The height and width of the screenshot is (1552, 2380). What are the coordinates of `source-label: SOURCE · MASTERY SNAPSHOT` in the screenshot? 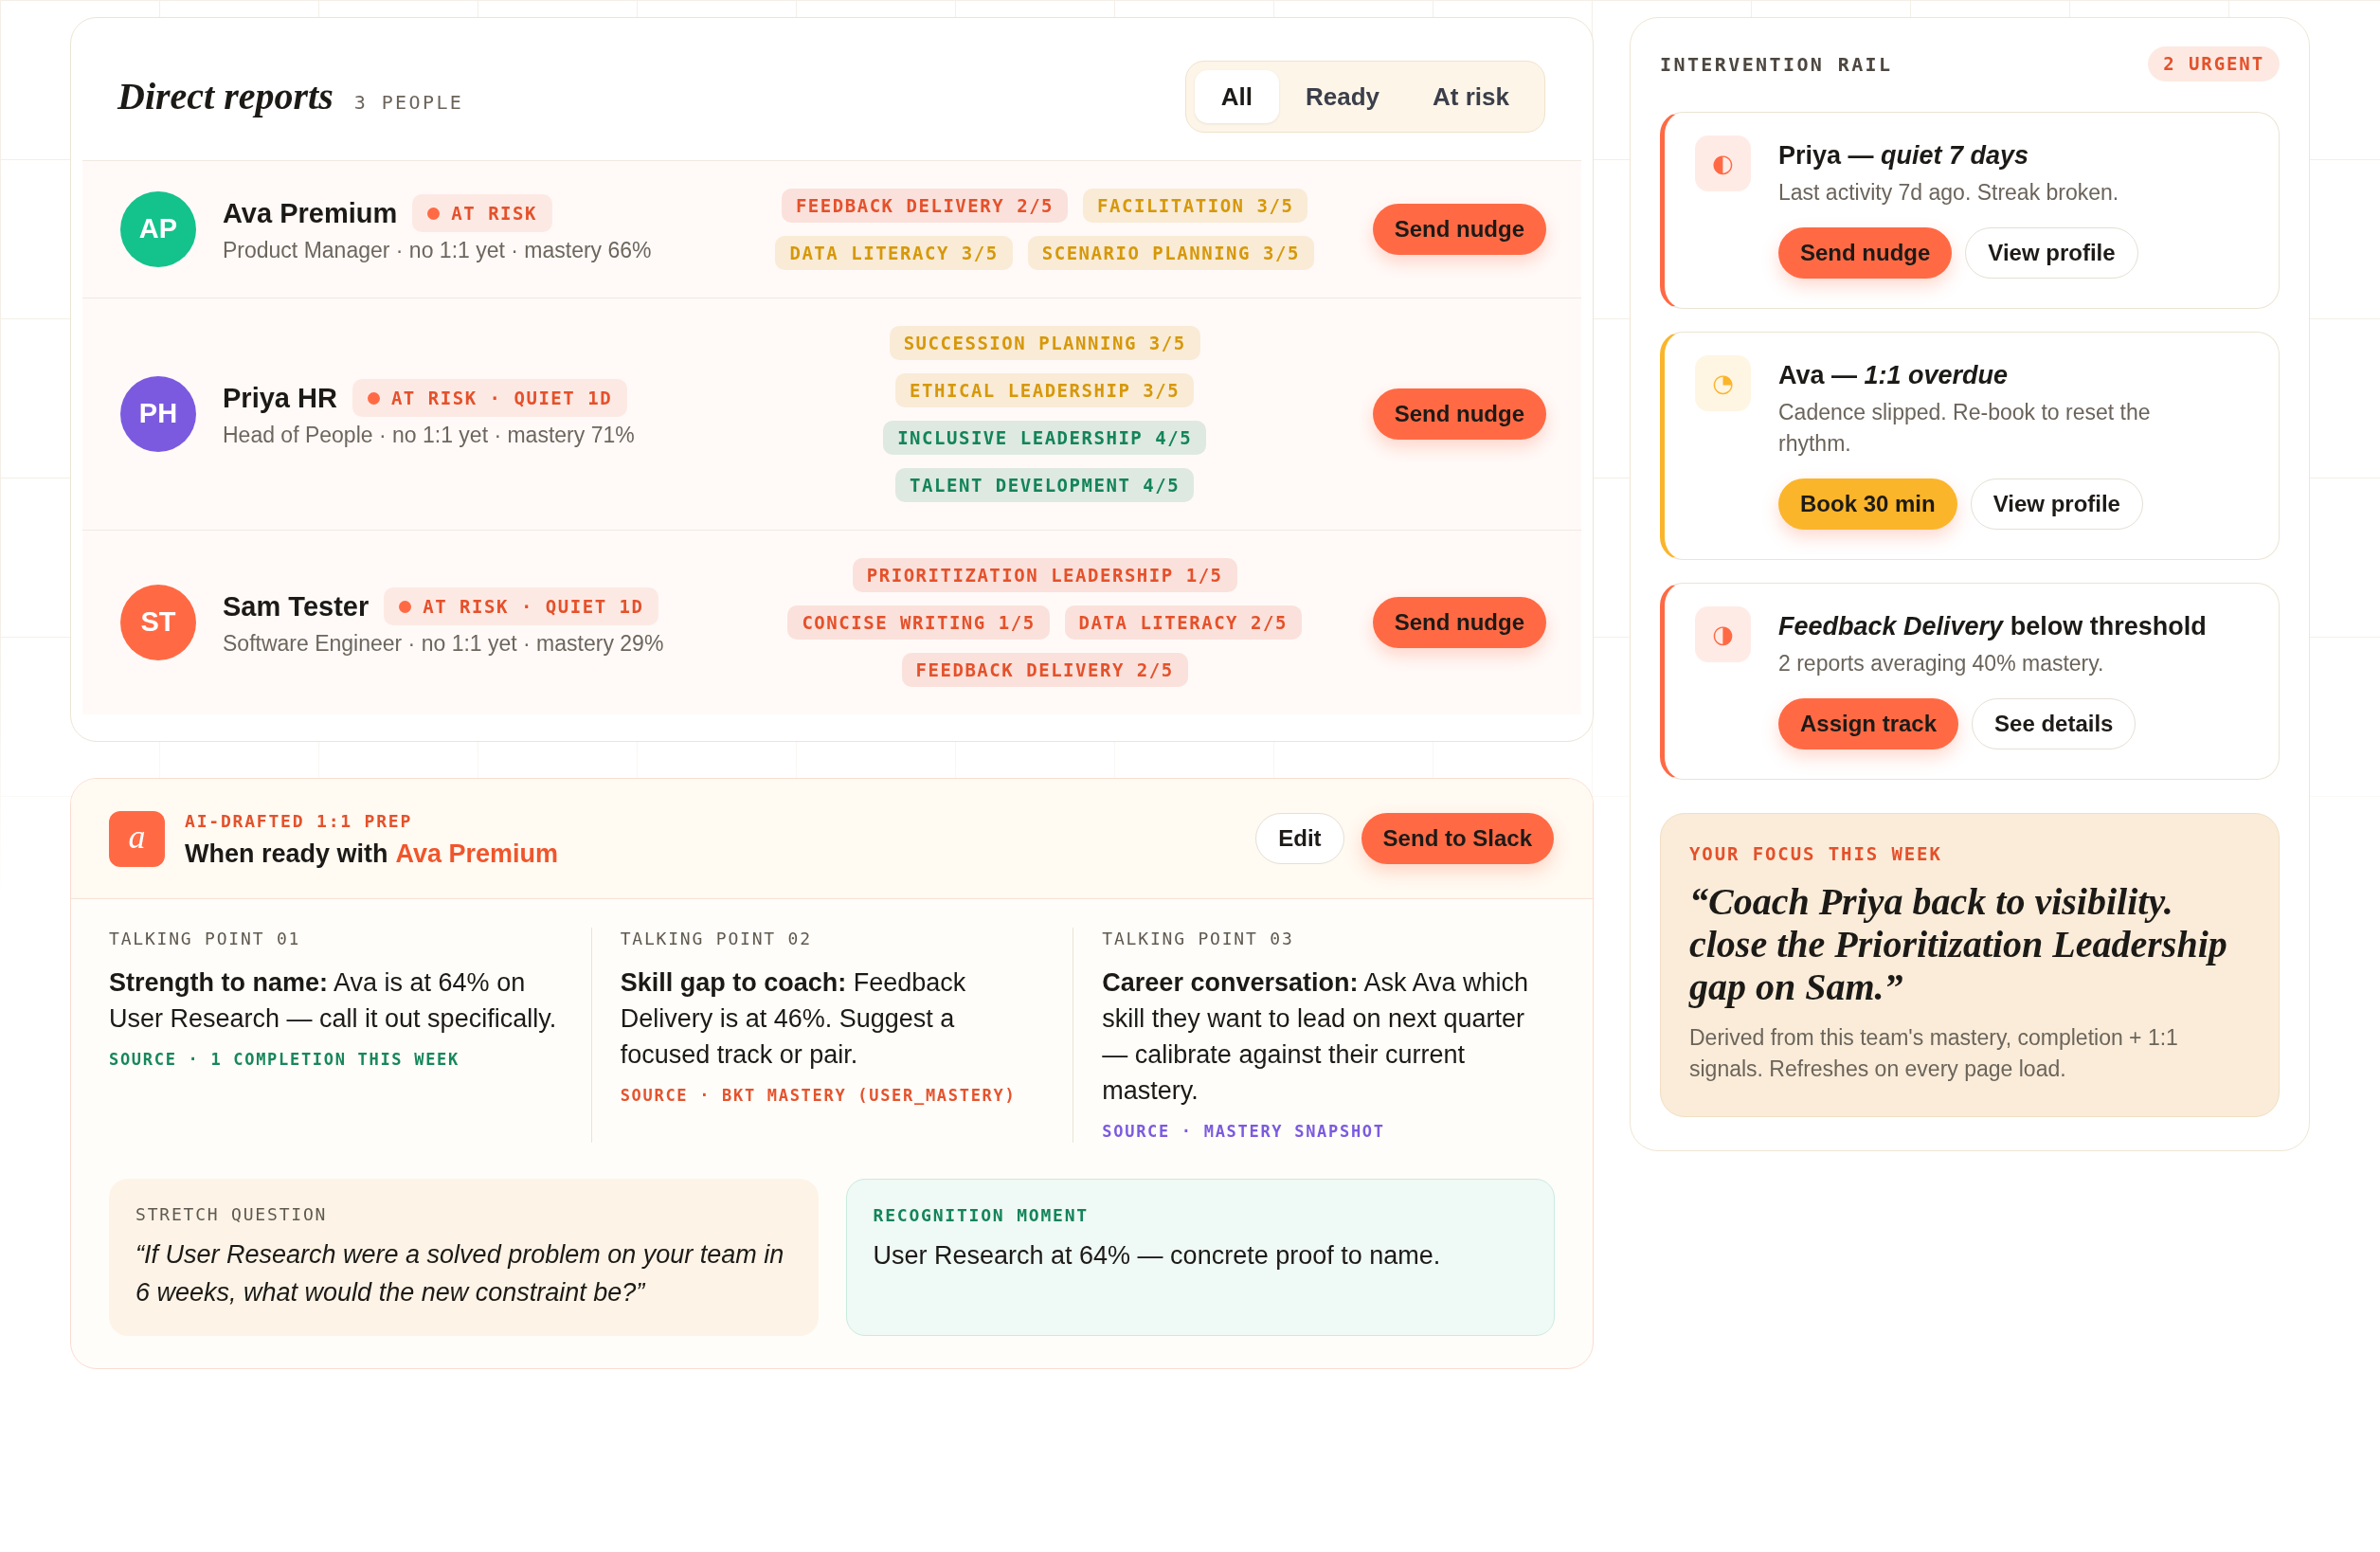 It's located at (1244, 1132).